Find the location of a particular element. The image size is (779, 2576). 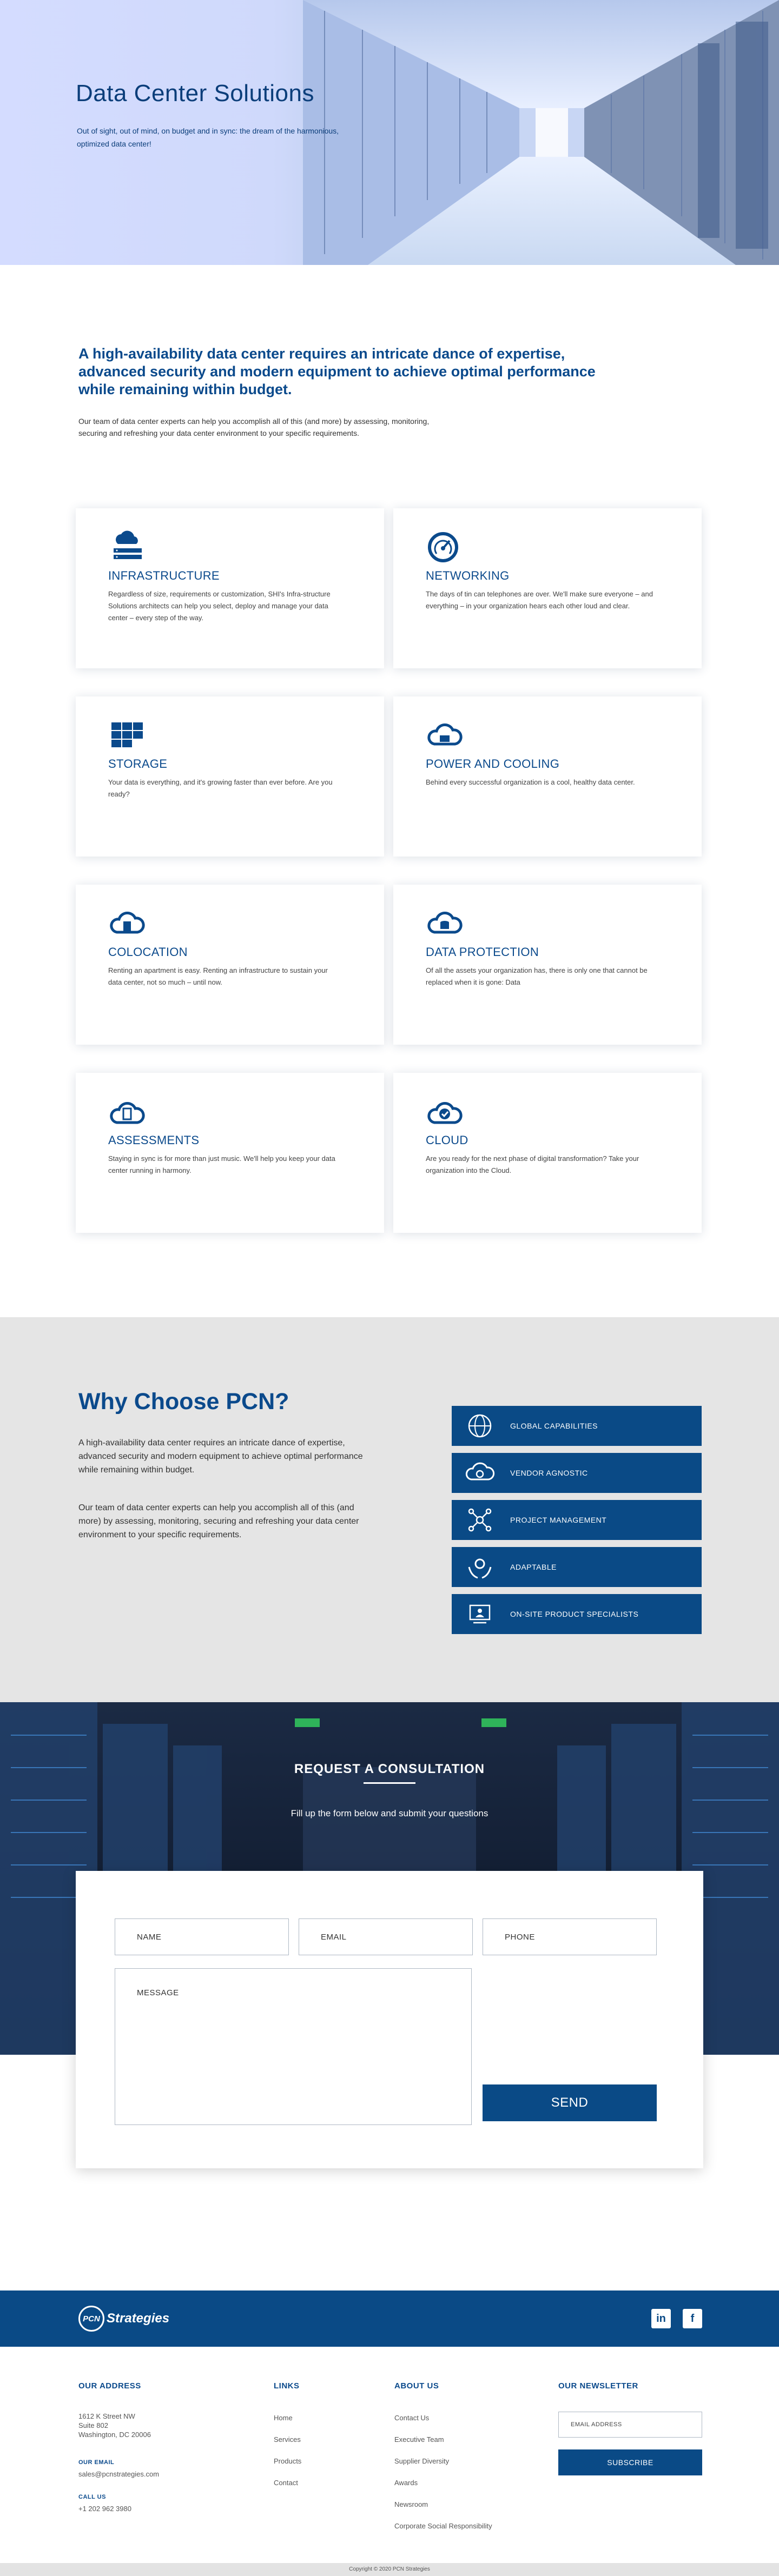

service-title: NETWORKING is located at coordinates (468, 575).